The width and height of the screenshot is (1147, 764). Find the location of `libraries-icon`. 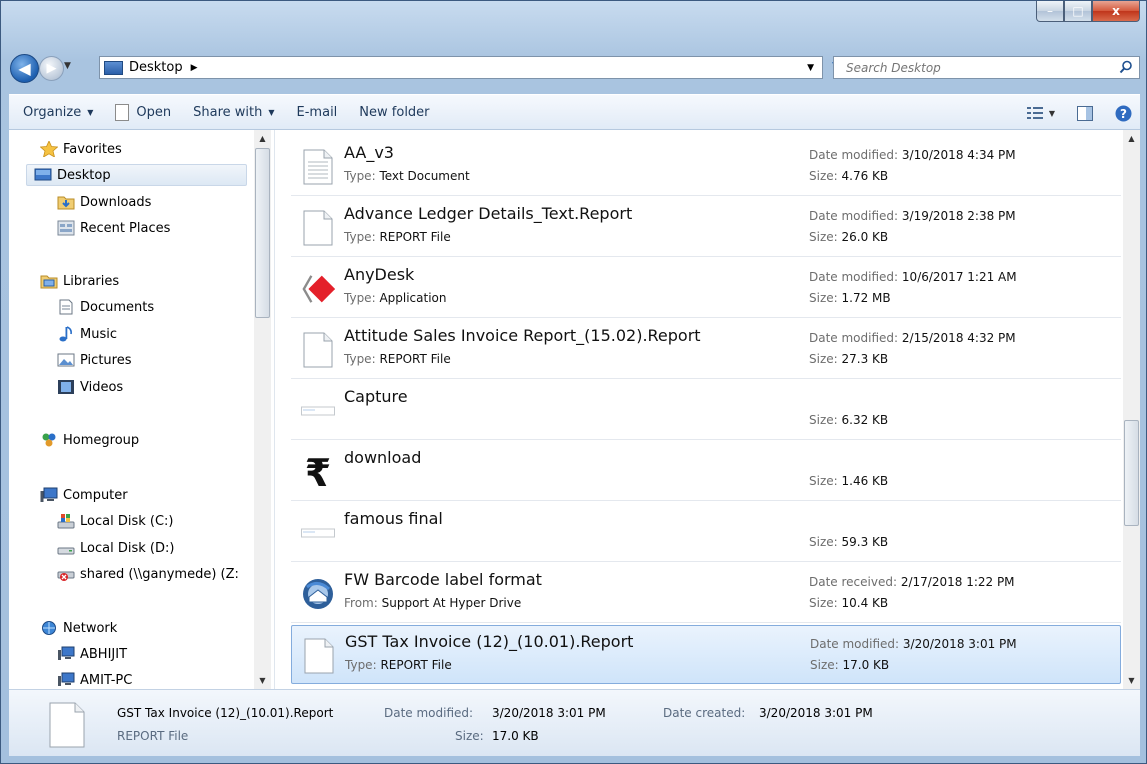

libraries-icon is located at coordinates (49, 281).